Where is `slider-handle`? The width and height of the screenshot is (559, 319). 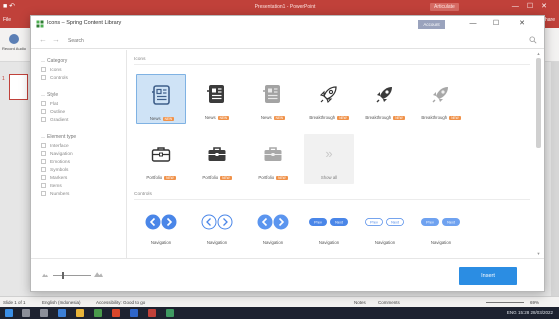 slider-handle is located at coordinates (63, 275).